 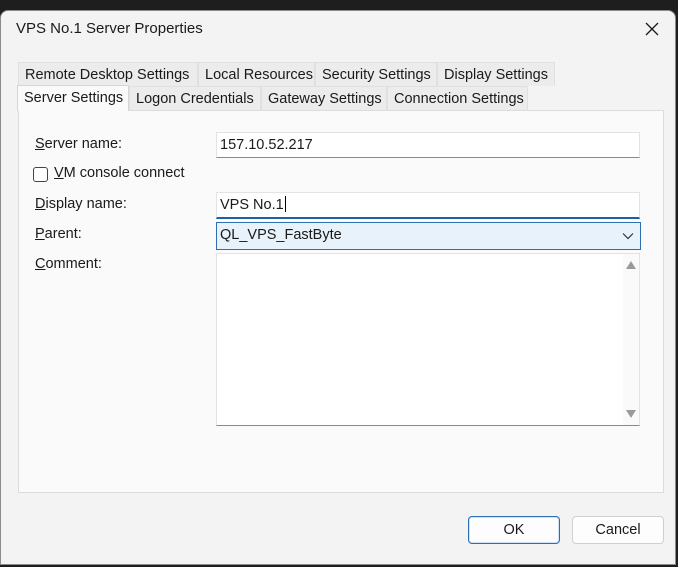 What do you see at coordinates (281, 235) in the screenshot?
I see `parent-select-value: QL_VPS_FastByte` at bounding box center [281, 235].